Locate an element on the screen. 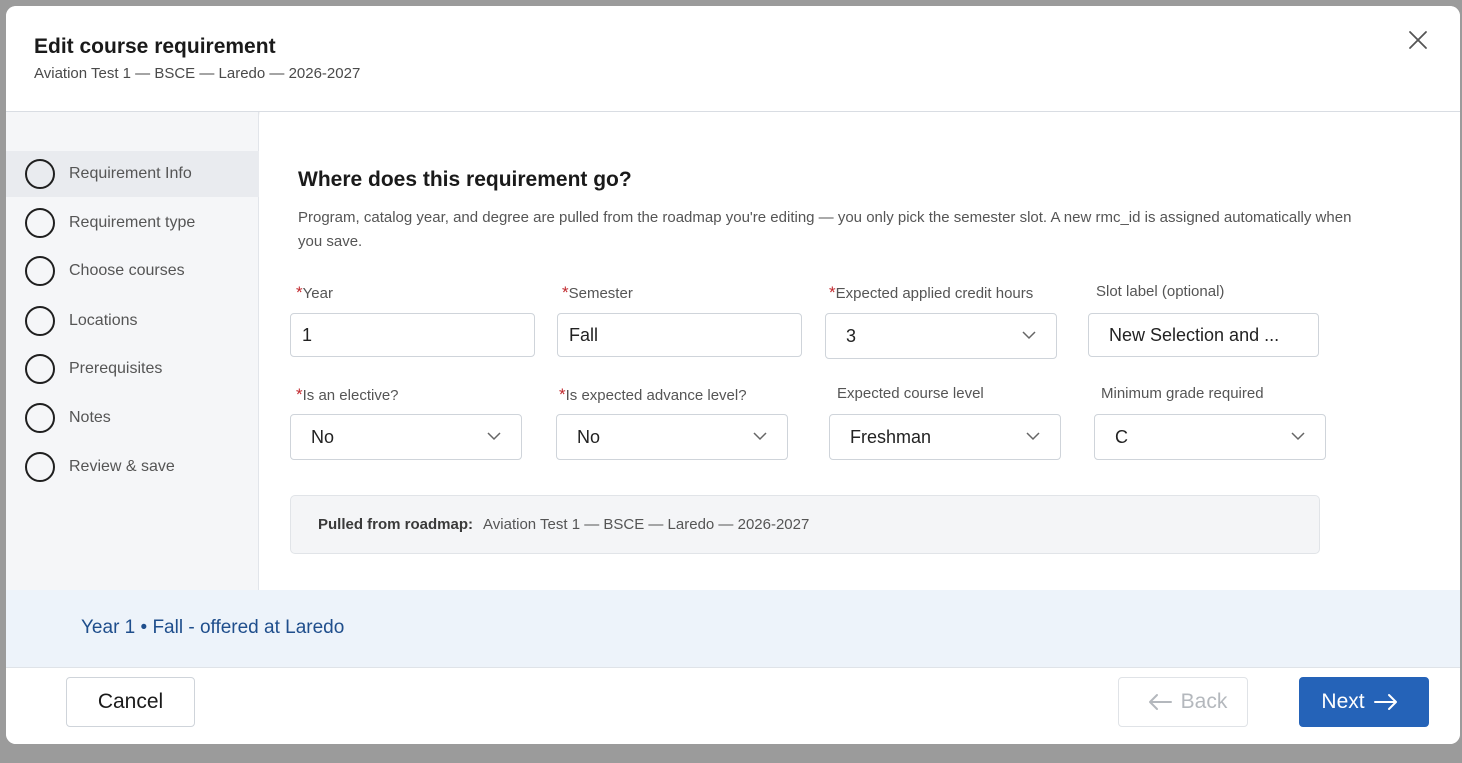 This screenshot has height=763, width=1462. next-button: Next is located at coordinates (1364, 702).